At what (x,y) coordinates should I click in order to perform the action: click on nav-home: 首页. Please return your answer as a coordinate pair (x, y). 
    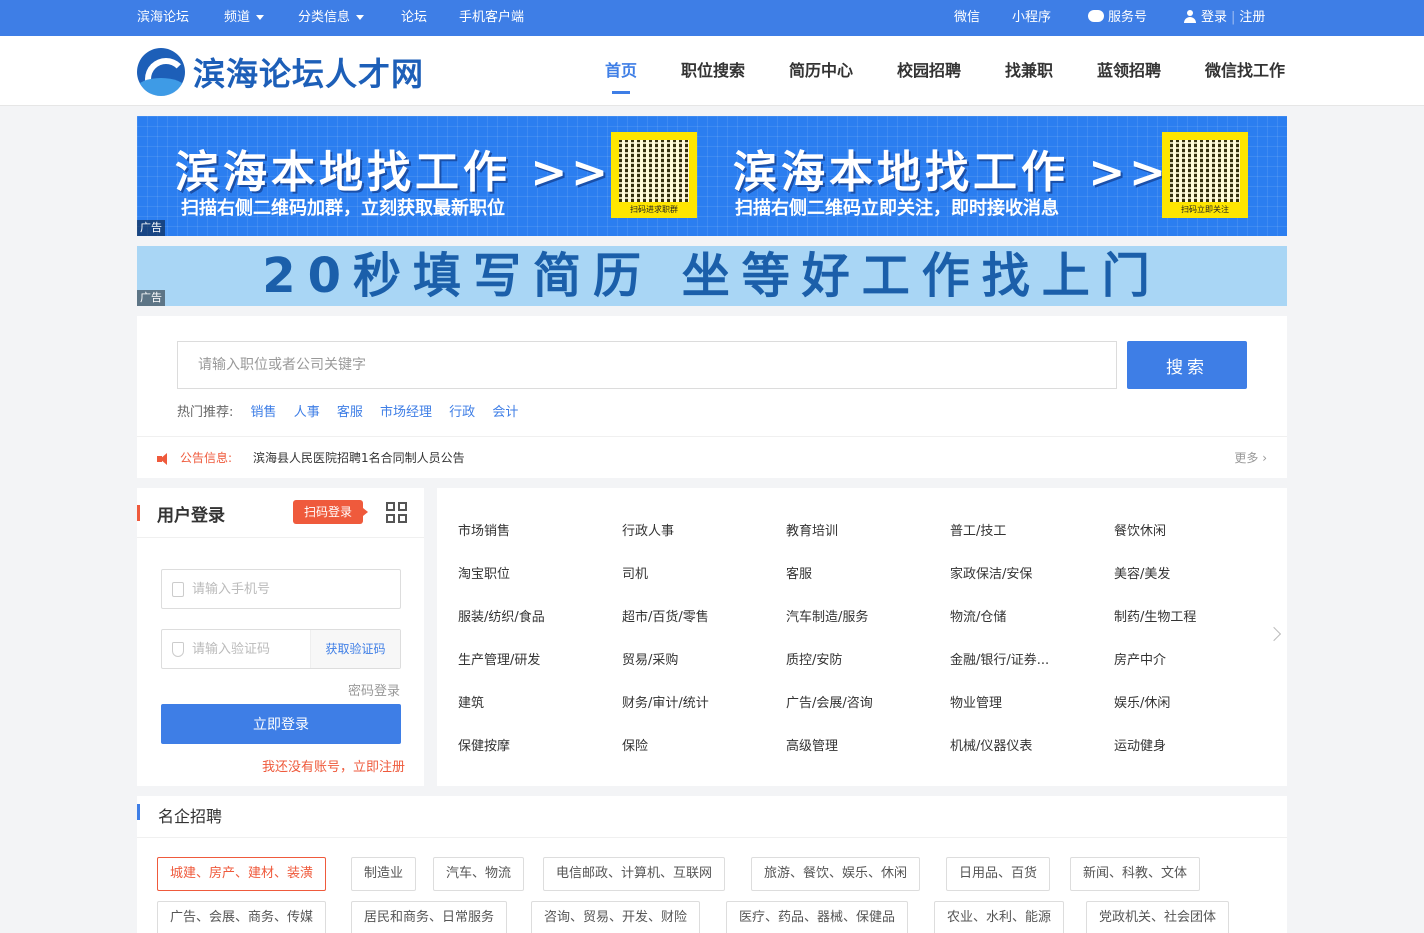
    Looking at the image, I should click on (621, 71).